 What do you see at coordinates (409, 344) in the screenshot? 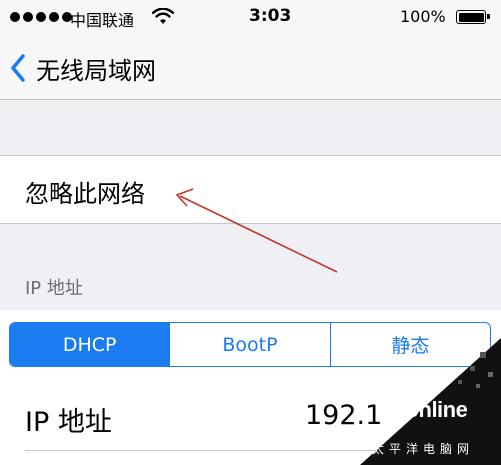
I see `segment-static: 静态` at bounding box center [409, 344].